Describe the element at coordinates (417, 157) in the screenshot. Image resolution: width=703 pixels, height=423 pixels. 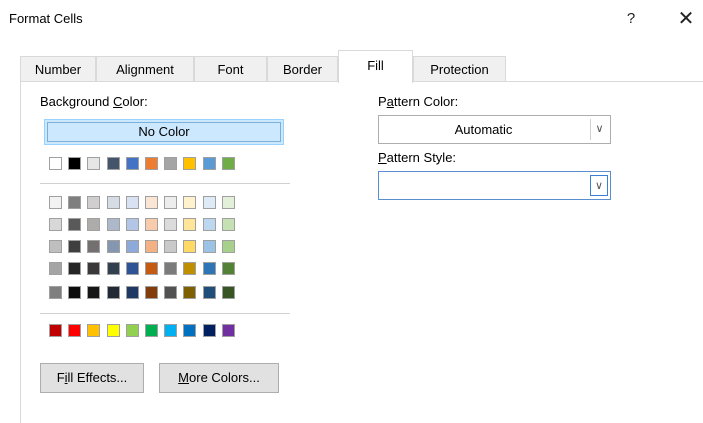
I see `pattern-style-label: Pattern Style:` at that location.